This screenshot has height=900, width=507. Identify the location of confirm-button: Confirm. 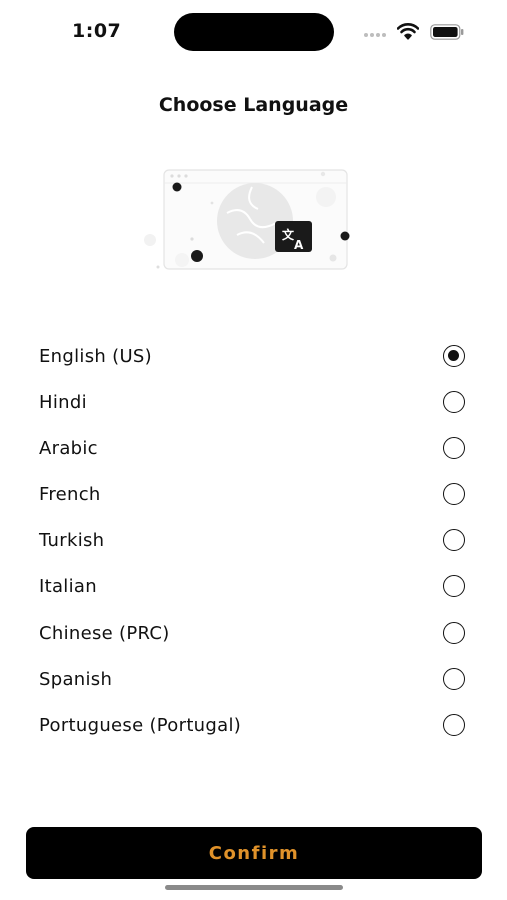
(254, 853).